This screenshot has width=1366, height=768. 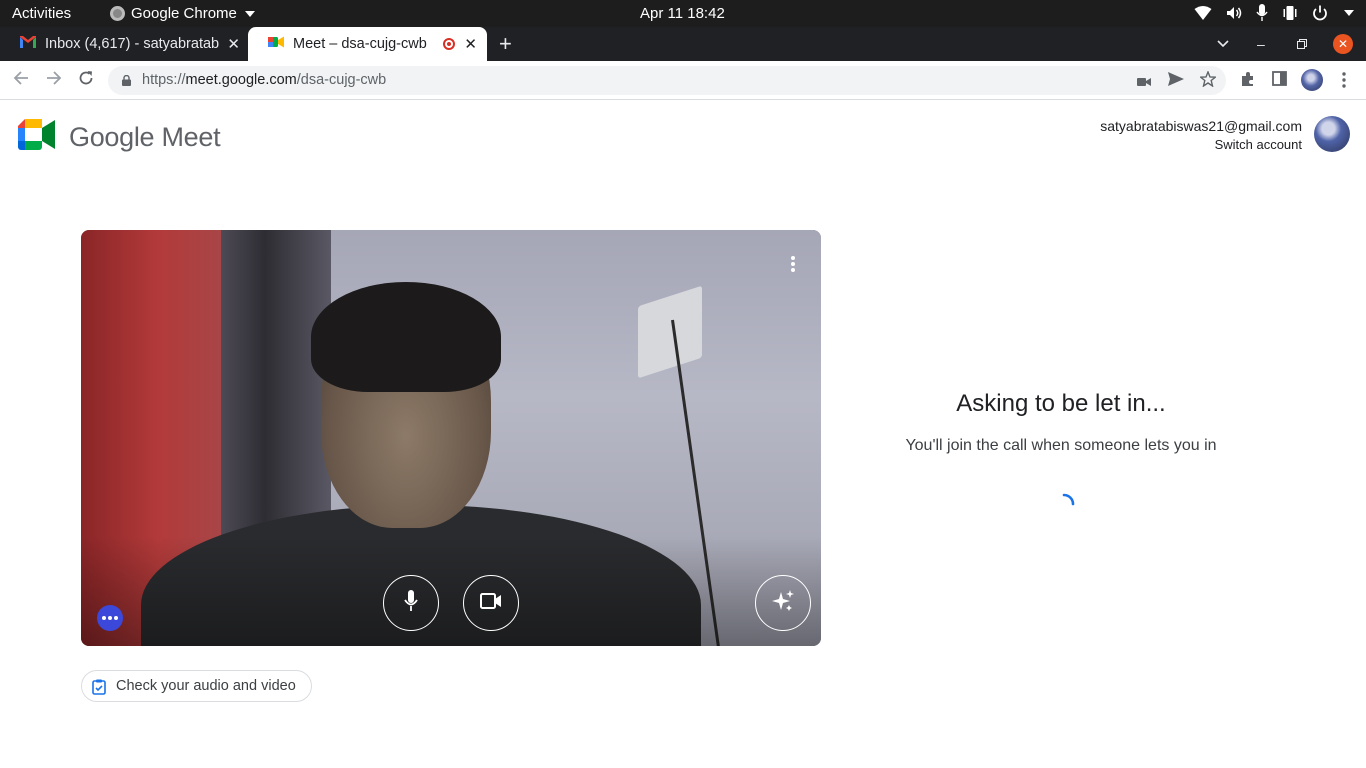 I want to click on microphone-toggle-button, so click(x=411, y=603).